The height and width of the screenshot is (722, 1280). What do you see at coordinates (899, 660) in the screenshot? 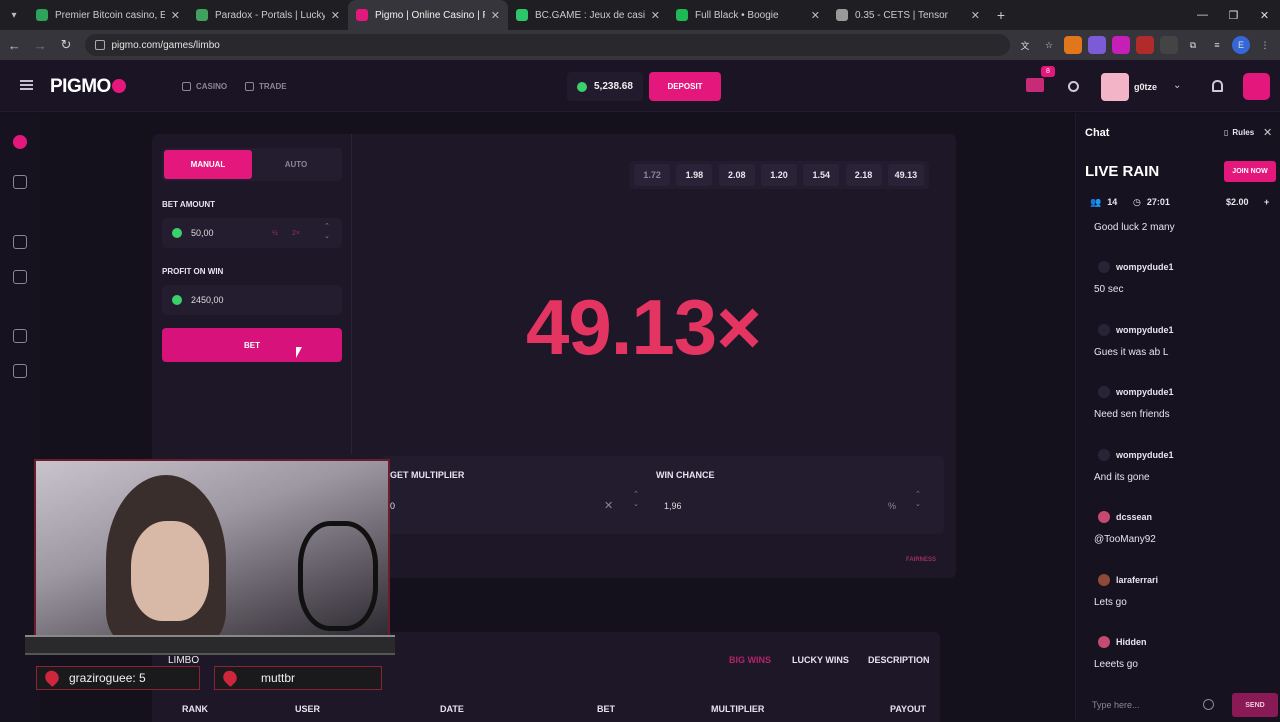
I see `tab-description: DESCRIPTION` at bounding box center [899, 660].